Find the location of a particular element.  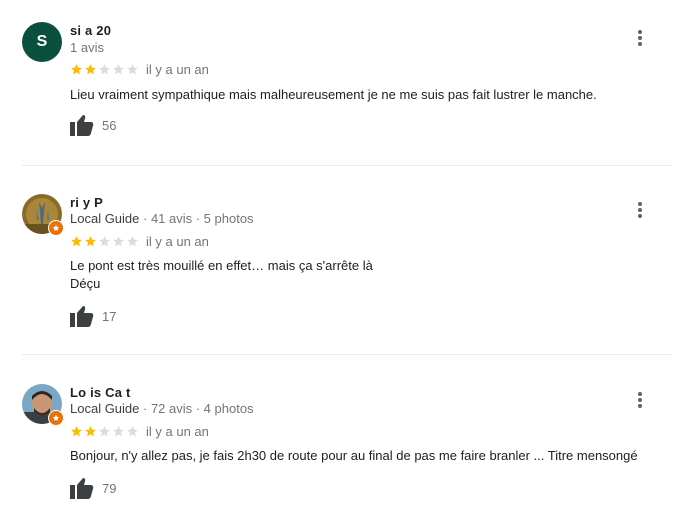

like-button: 79 is located at coordinates (93, 488).